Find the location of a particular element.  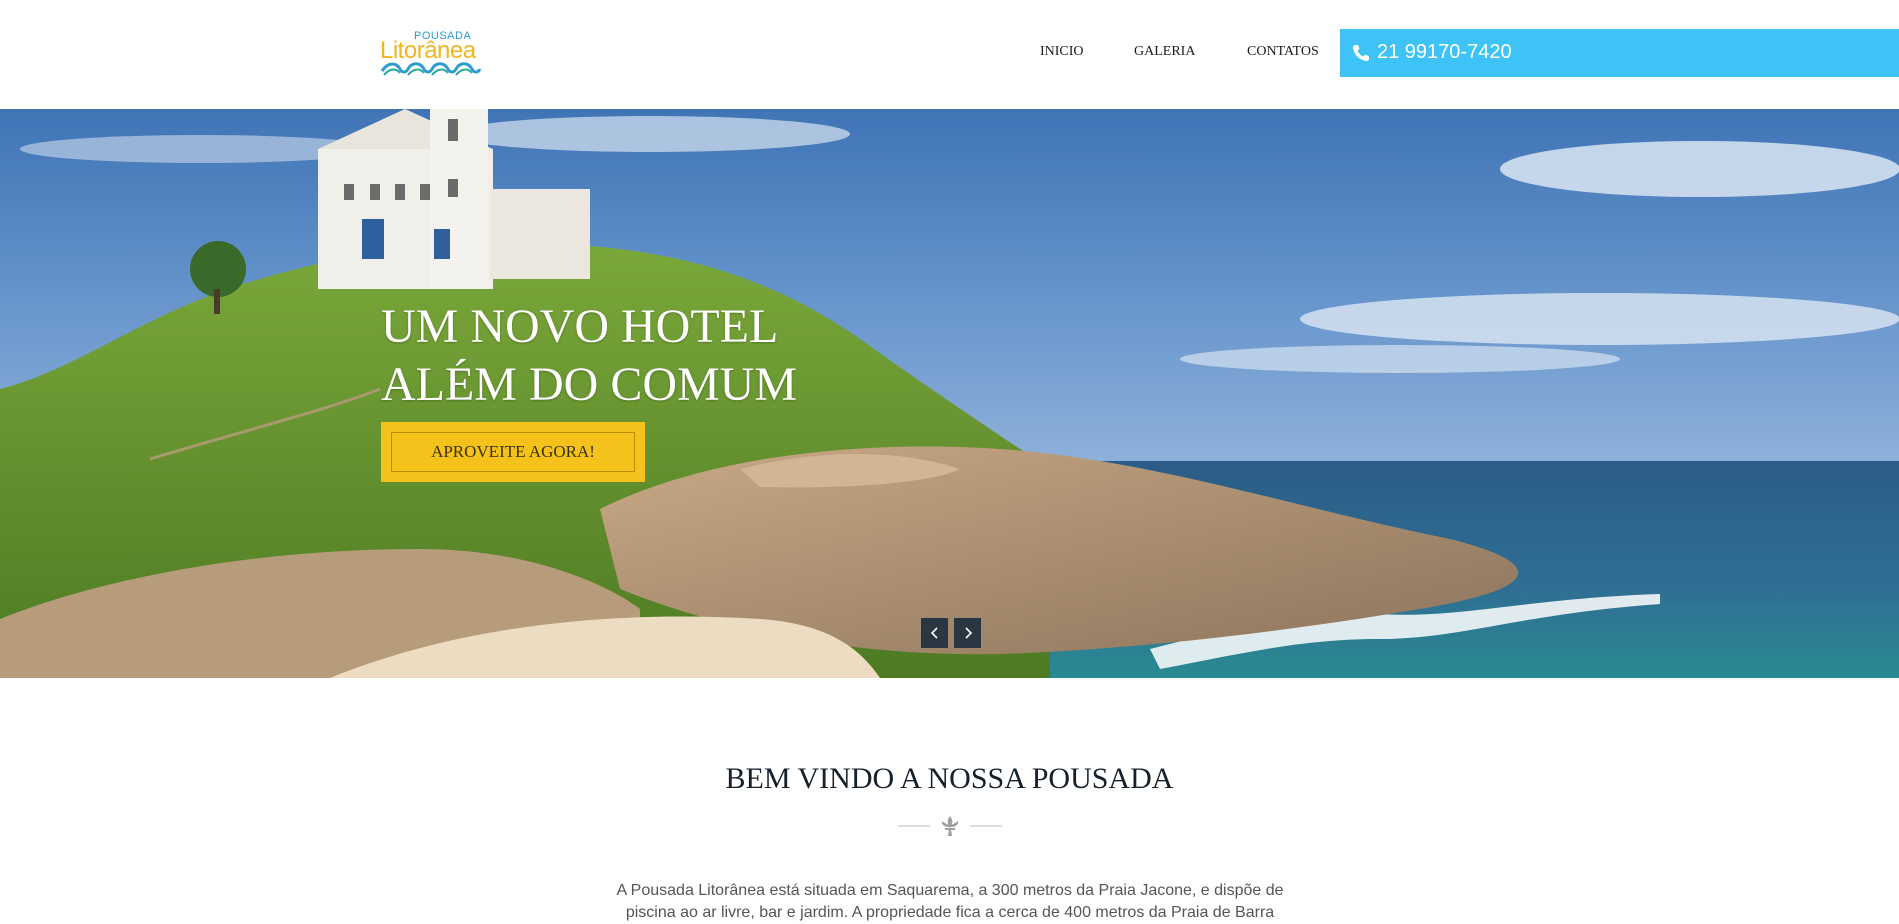

slider-next-button is located at coordinates (967, 633).